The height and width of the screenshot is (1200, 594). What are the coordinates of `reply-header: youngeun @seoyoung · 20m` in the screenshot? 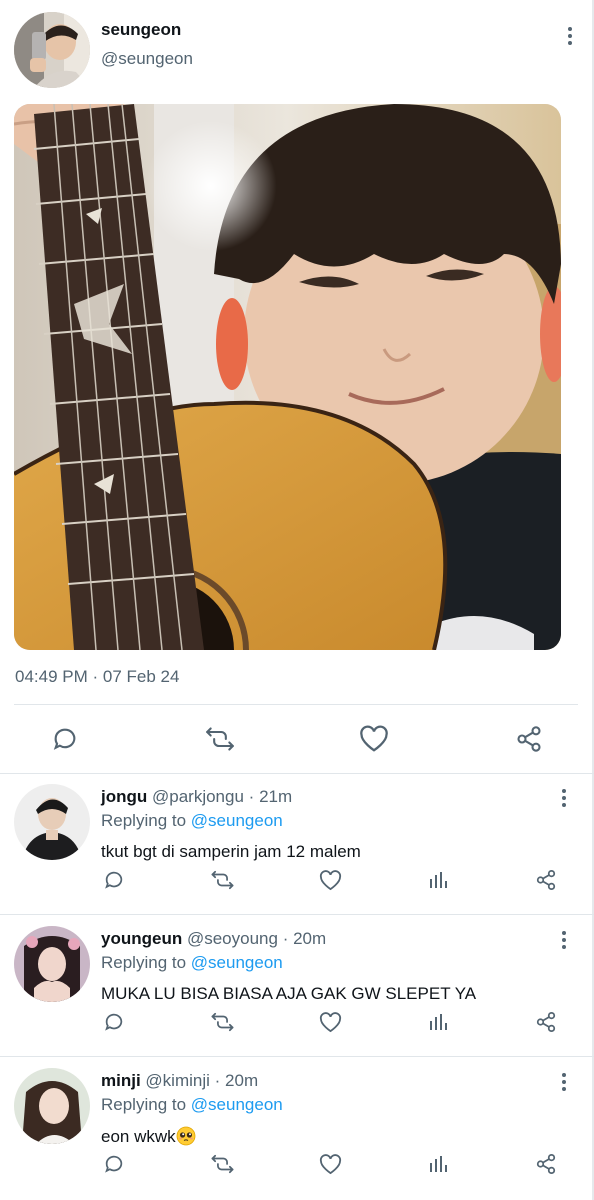 It's located at (213, 939).